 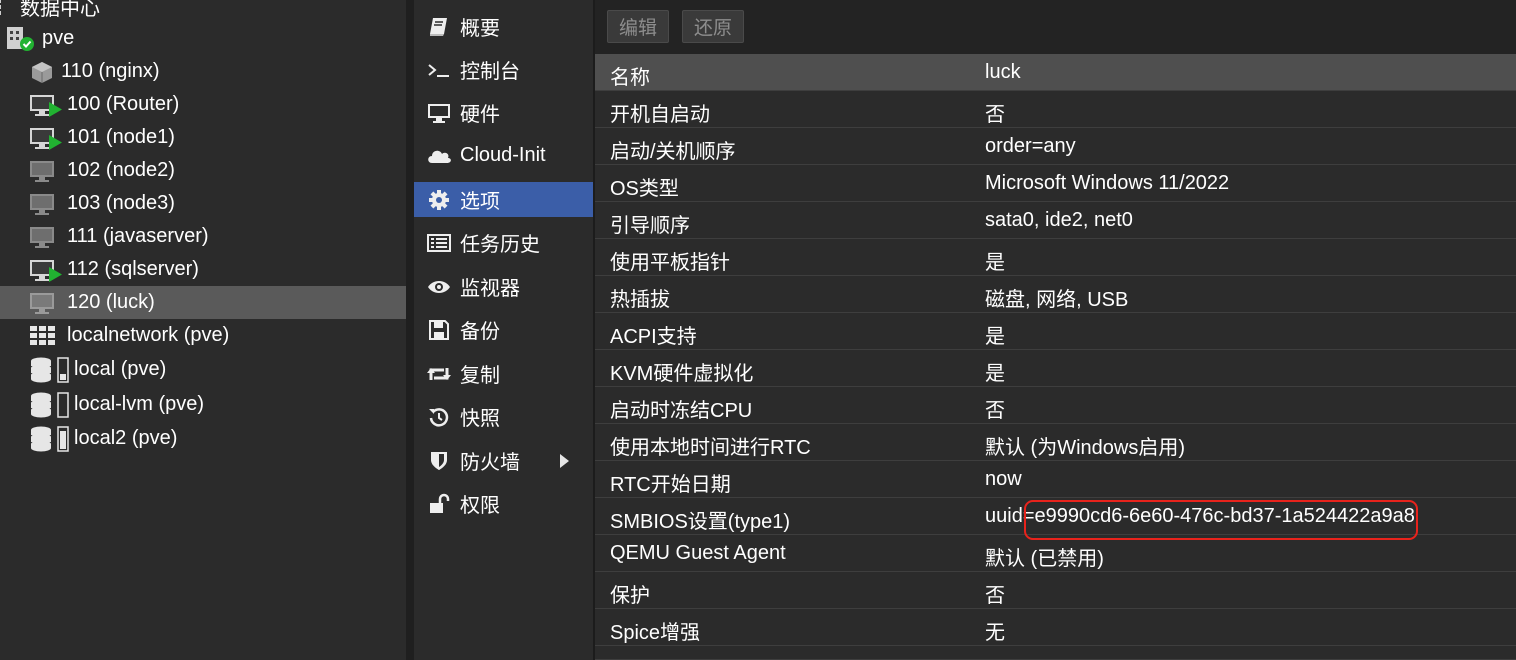 I want to click on option-key: Spice增强, so click(x=655, y=633).